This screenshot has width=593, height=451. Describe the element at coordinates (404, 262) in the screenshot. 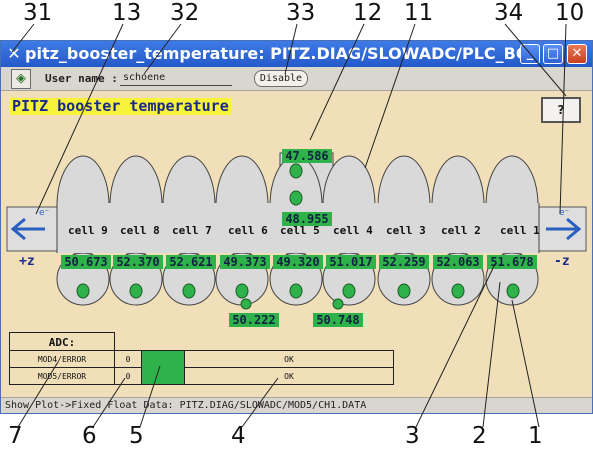

I see `cell-temp-3: 52.259` at that location.